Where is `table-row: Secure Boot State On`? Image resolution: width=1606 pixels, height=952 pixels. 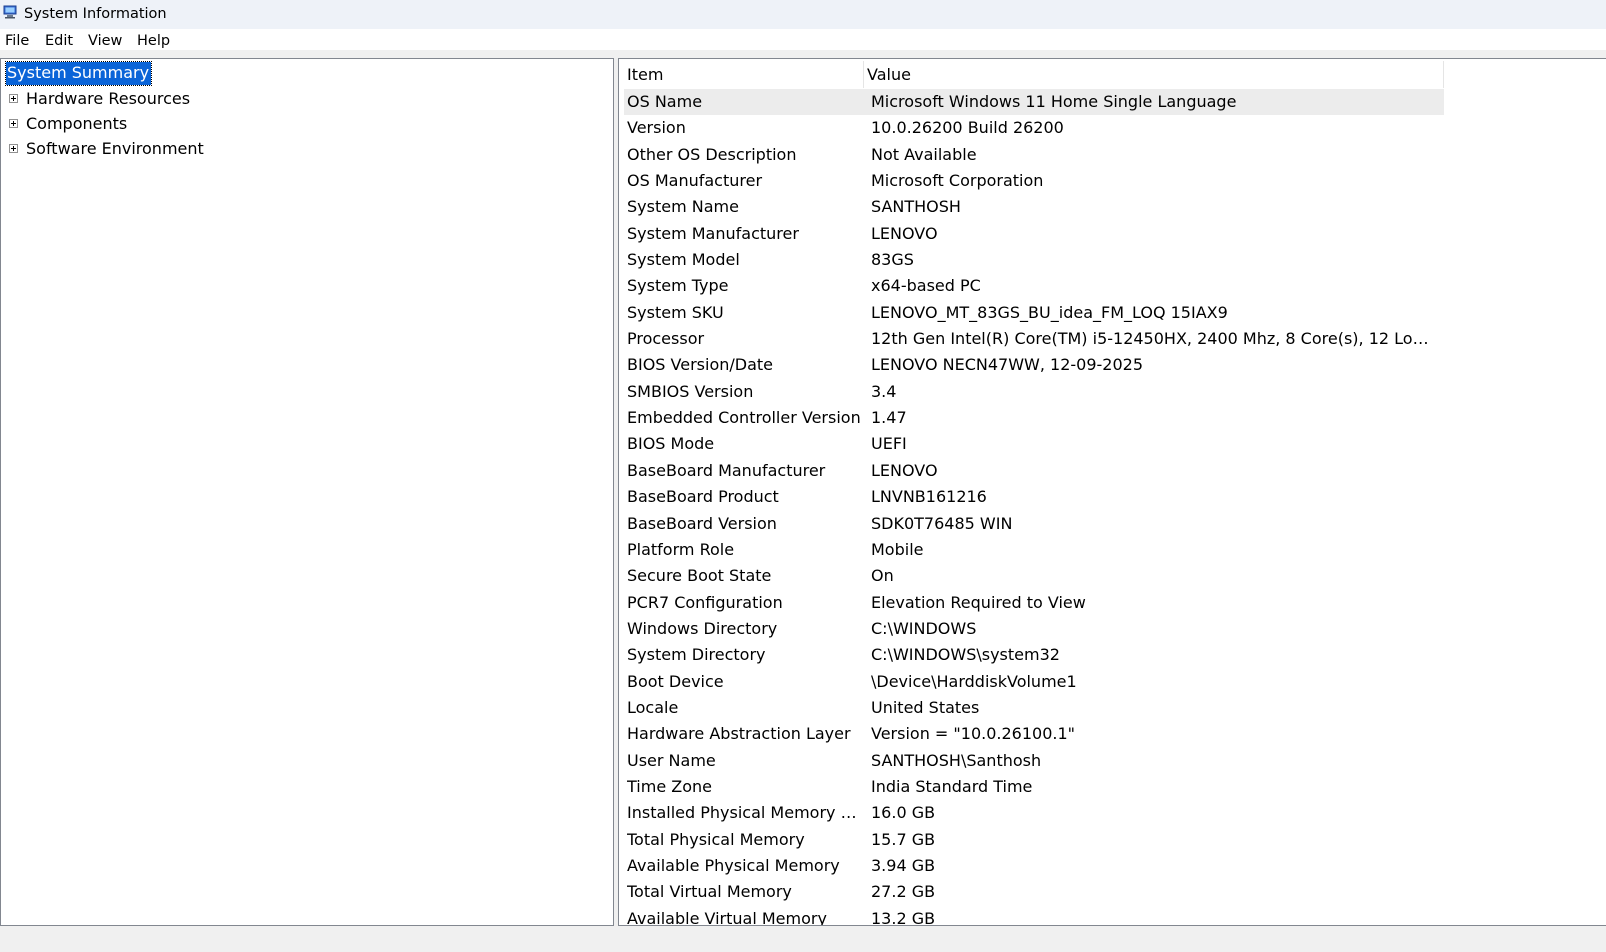 table-row: Secure Boot State On is located at coordinates (1034, 576).